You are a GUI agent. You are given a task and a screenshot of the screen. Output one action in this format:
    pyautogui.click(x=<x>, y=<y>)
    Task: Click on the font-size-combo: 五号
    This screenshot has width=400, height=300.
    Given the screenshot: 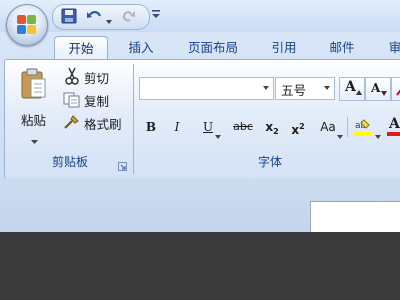 What is the action you would take?
    pyautogui.click(x=305, y=88)
    